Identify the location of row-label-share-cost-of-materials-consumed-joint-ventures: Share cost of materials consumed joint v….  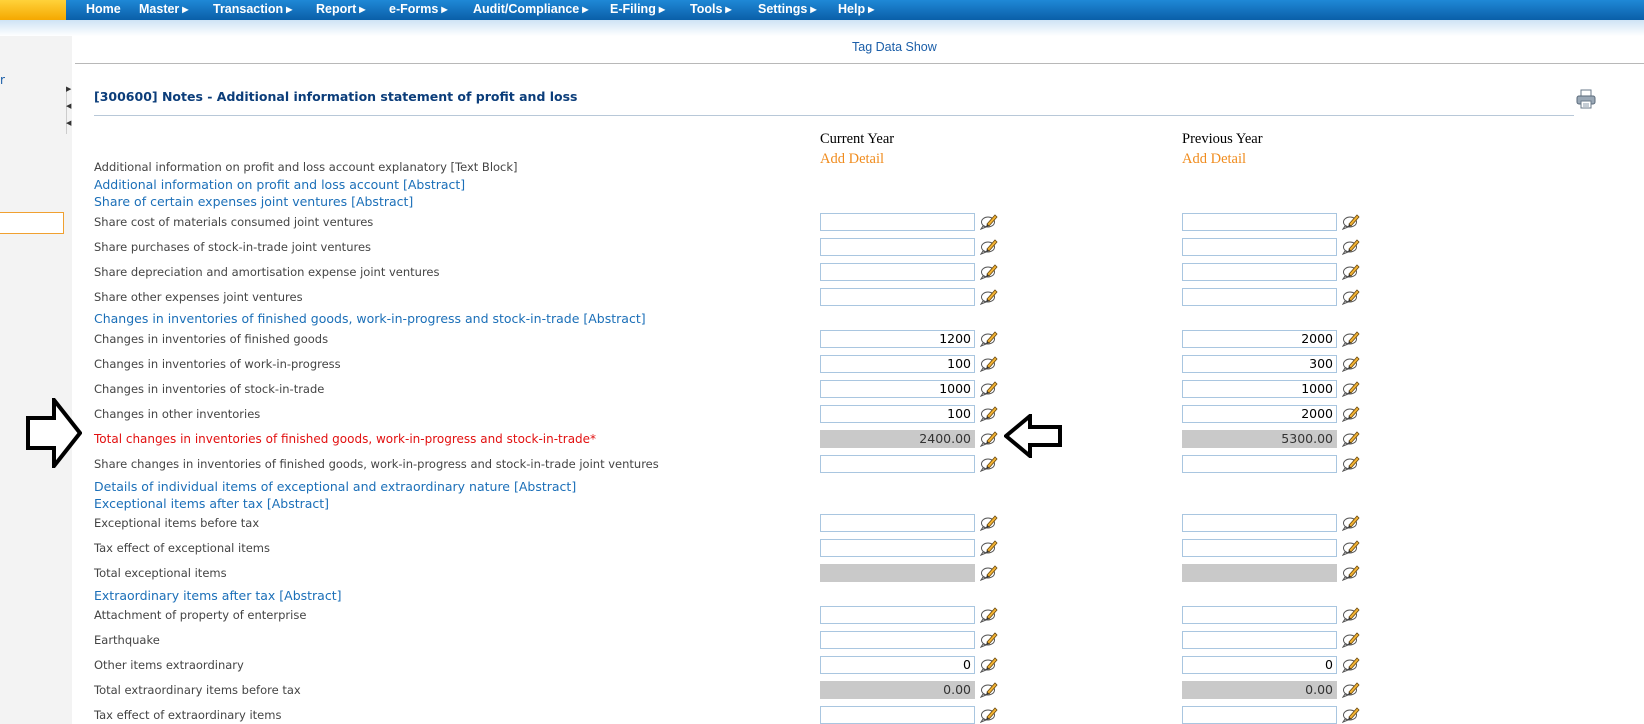
(234, 222).